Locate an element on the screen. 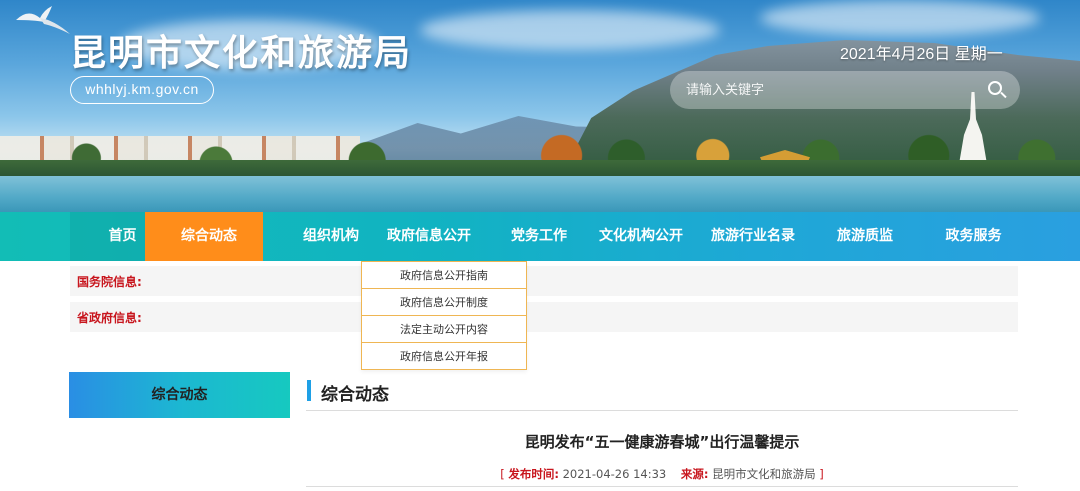  publish-time: 2021-04-26 14:33 is located at coordinates (614, 474).